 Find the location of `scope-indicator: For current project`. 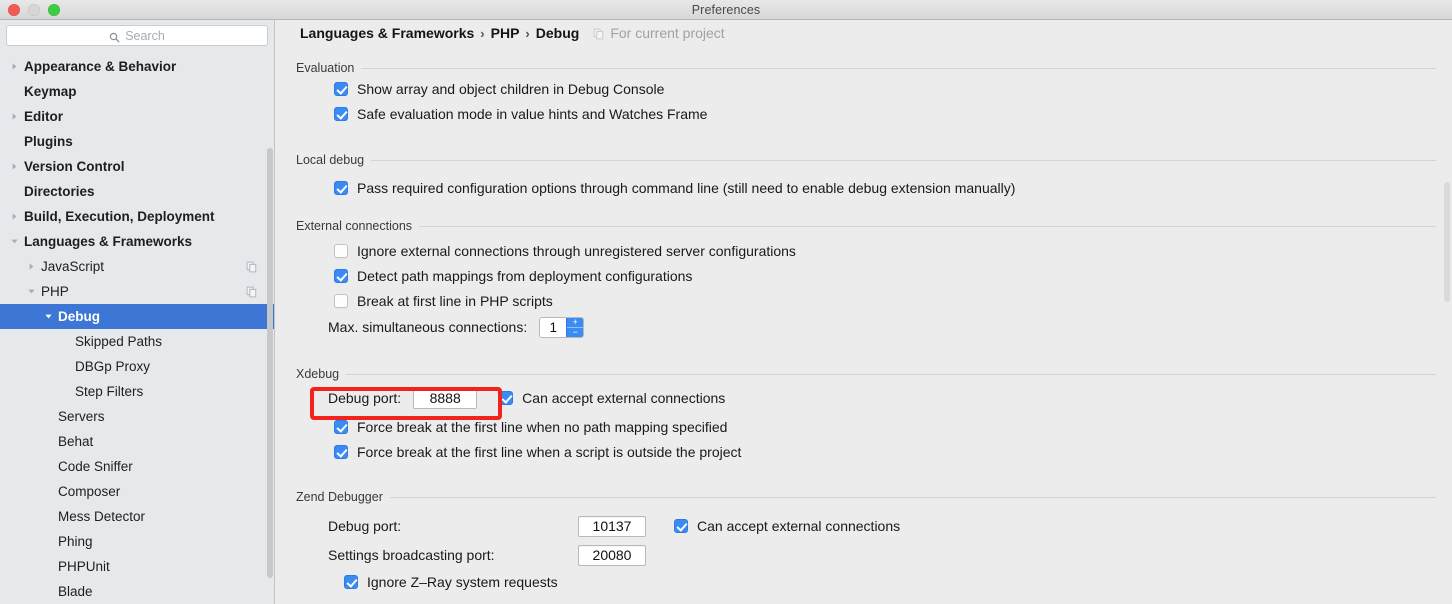

scope-indicator: For current project is located at coordinates (659, 33).